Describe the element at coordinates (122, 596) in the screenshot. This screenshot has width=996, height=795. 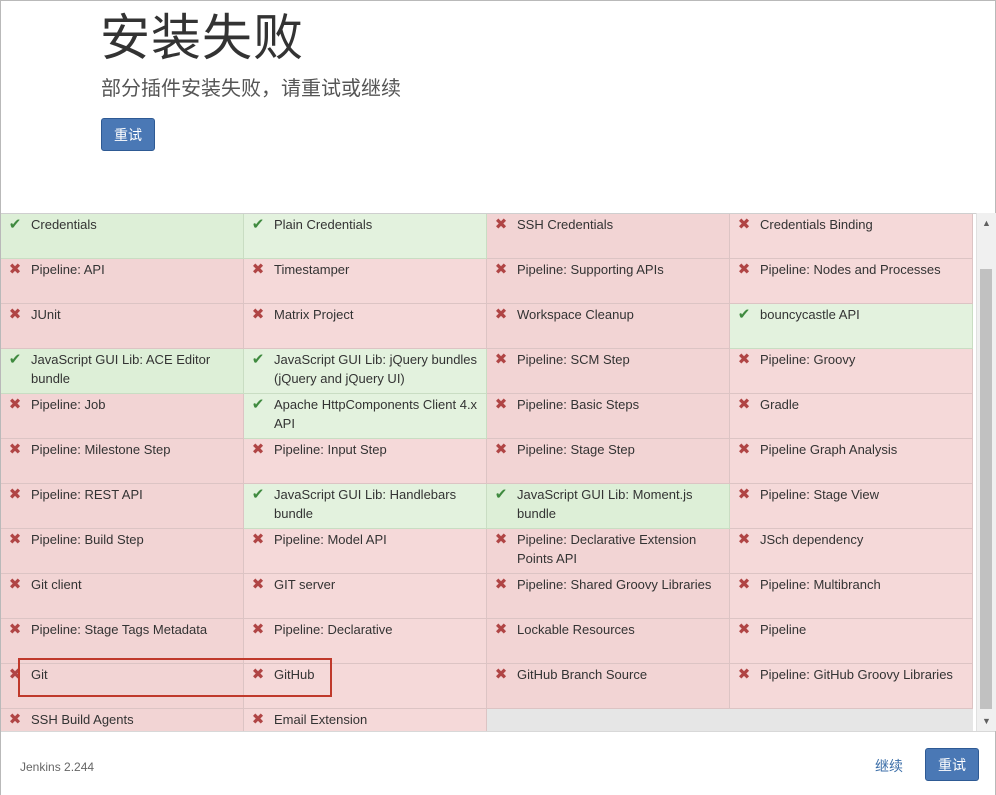
I see `plugin-item: ✖ Git client` at that location.